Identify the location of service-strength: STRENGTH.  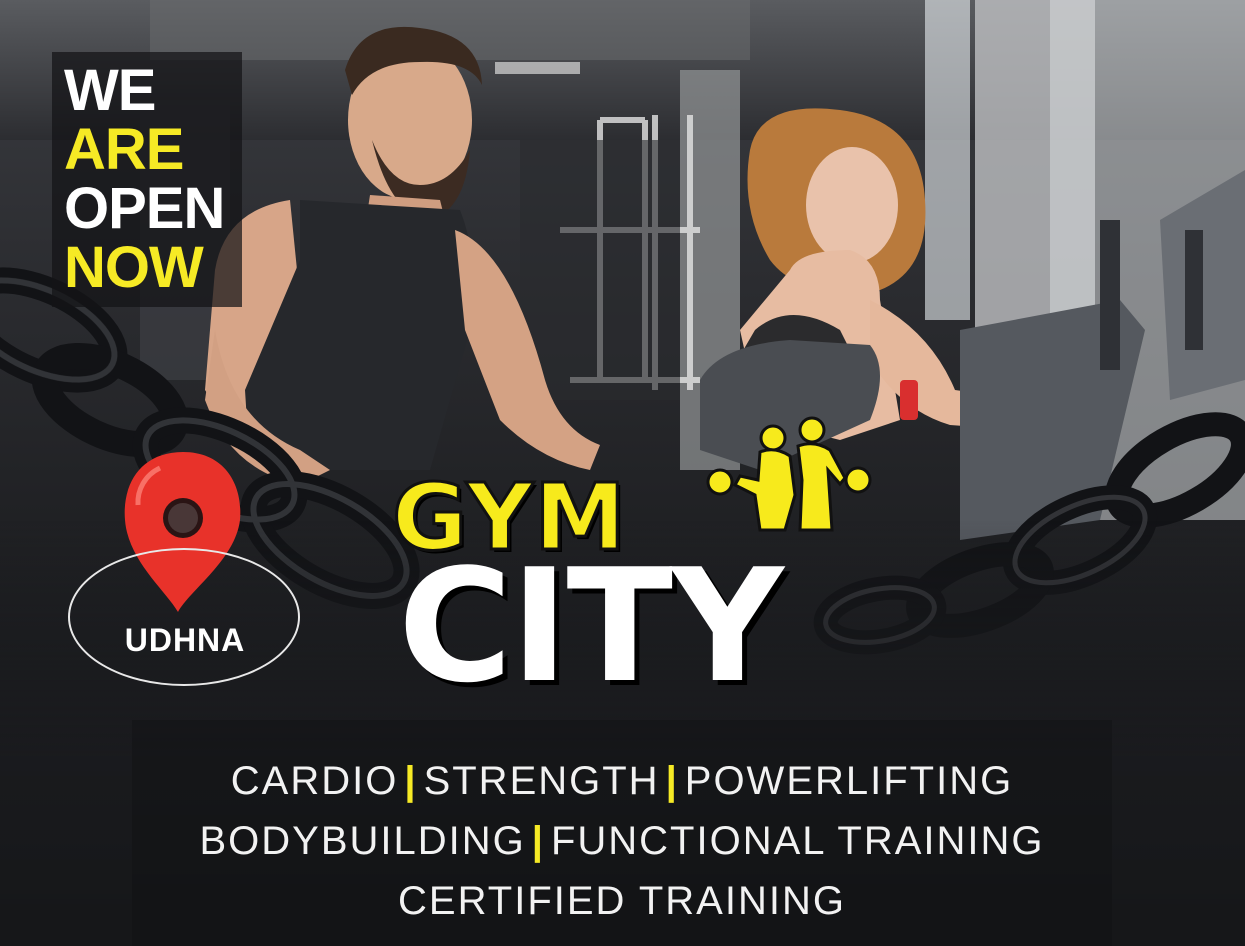
(541, 781).